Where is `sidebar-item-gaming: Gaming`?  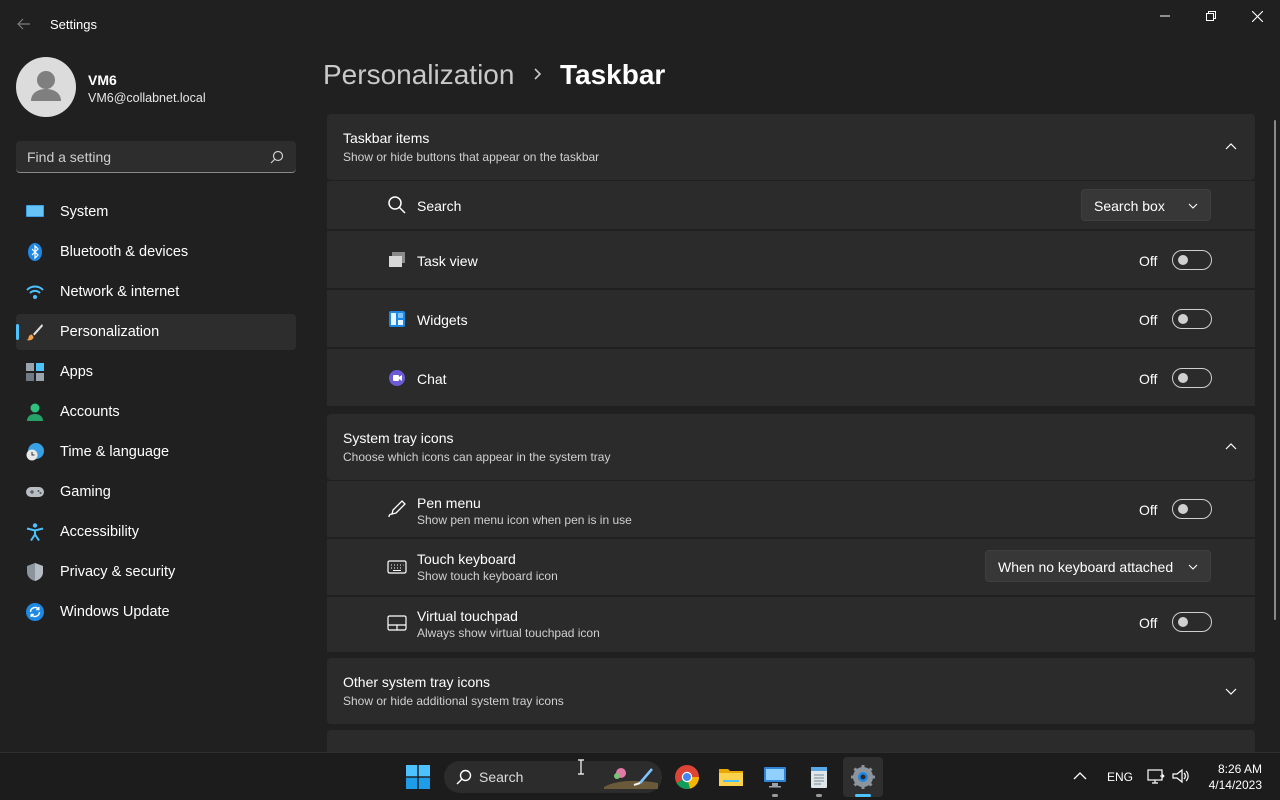
sidebar-item-gaming: Gaming is located at coordinates (156, 492).